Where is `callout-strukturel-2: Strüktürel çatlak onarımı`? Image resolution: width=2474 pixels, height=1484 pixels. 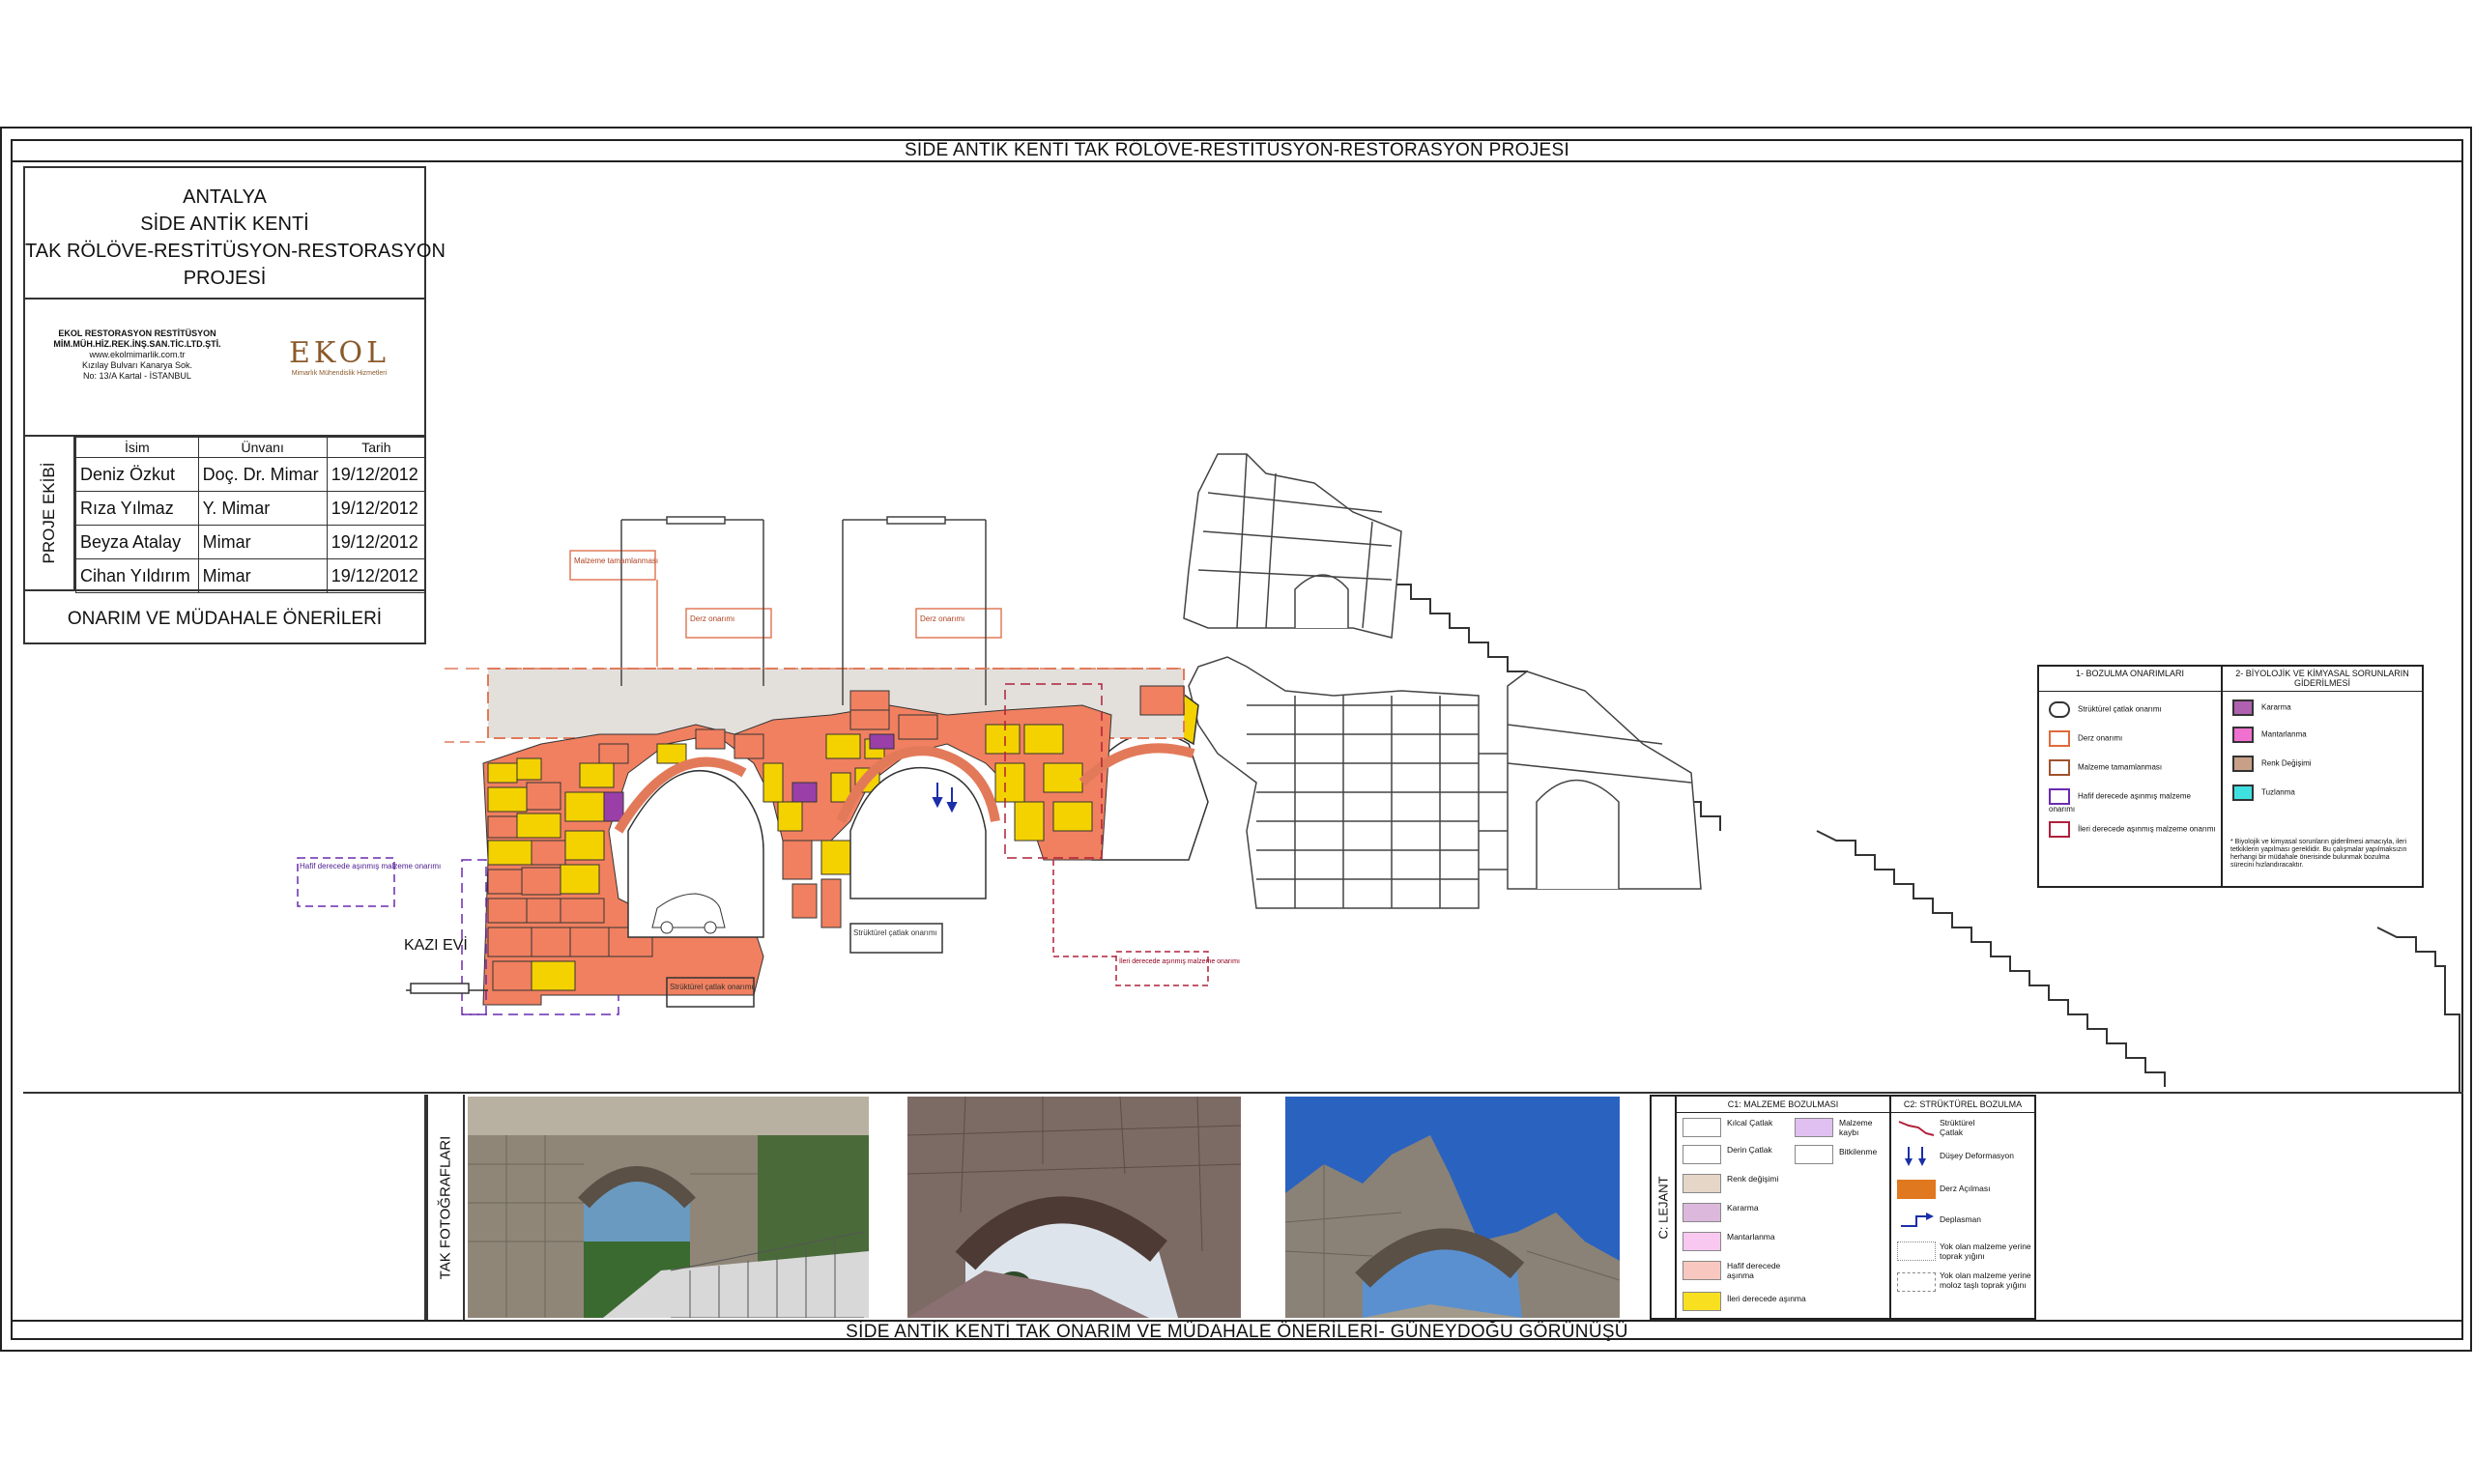
callout-strukturel-2: Strüktürel çatlak onarımı is located at coordinates (712, 987).